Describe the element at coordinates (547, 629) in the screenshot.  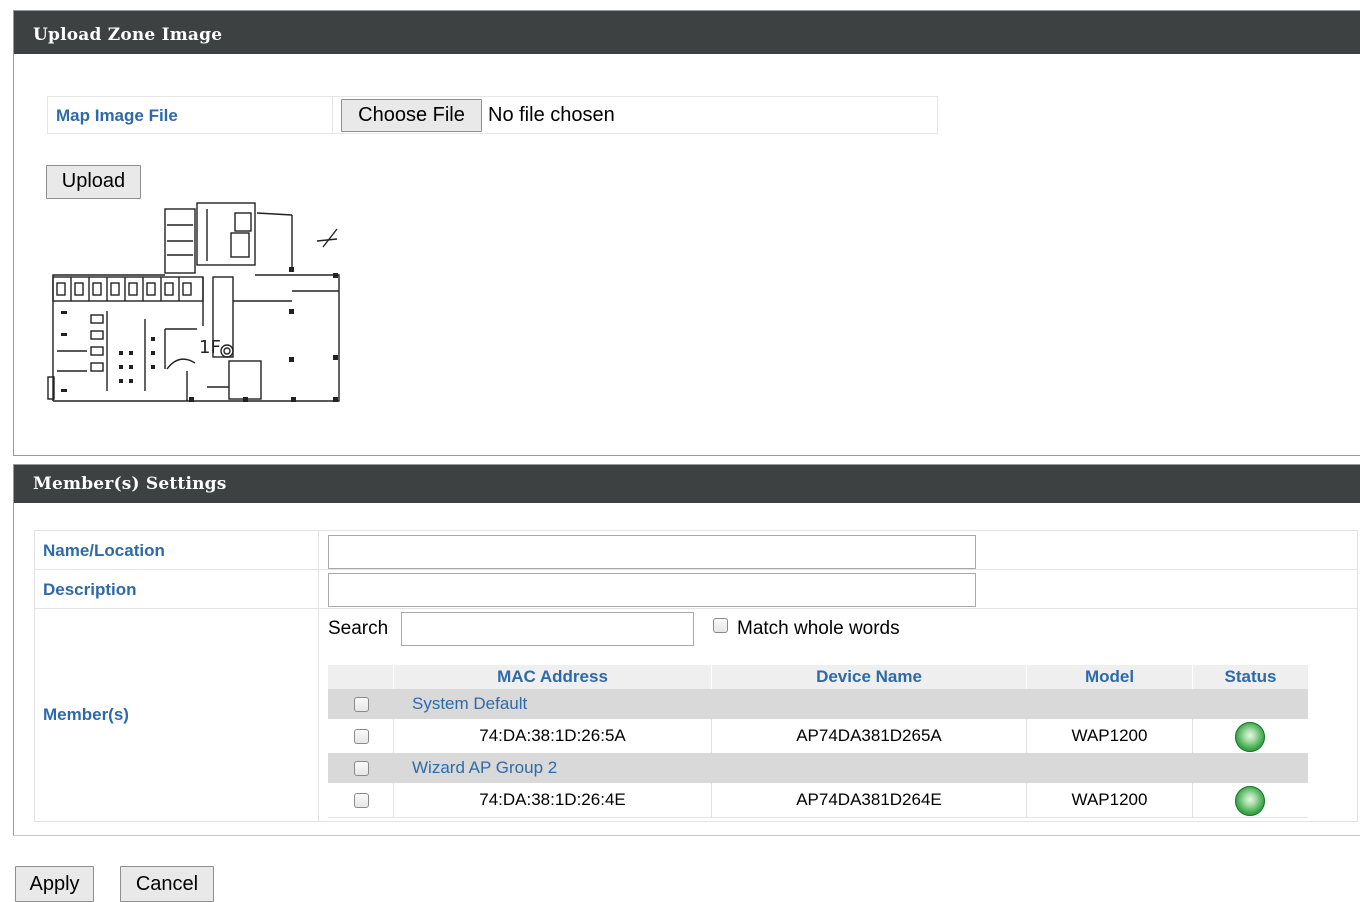
I see `search-input` at that location.